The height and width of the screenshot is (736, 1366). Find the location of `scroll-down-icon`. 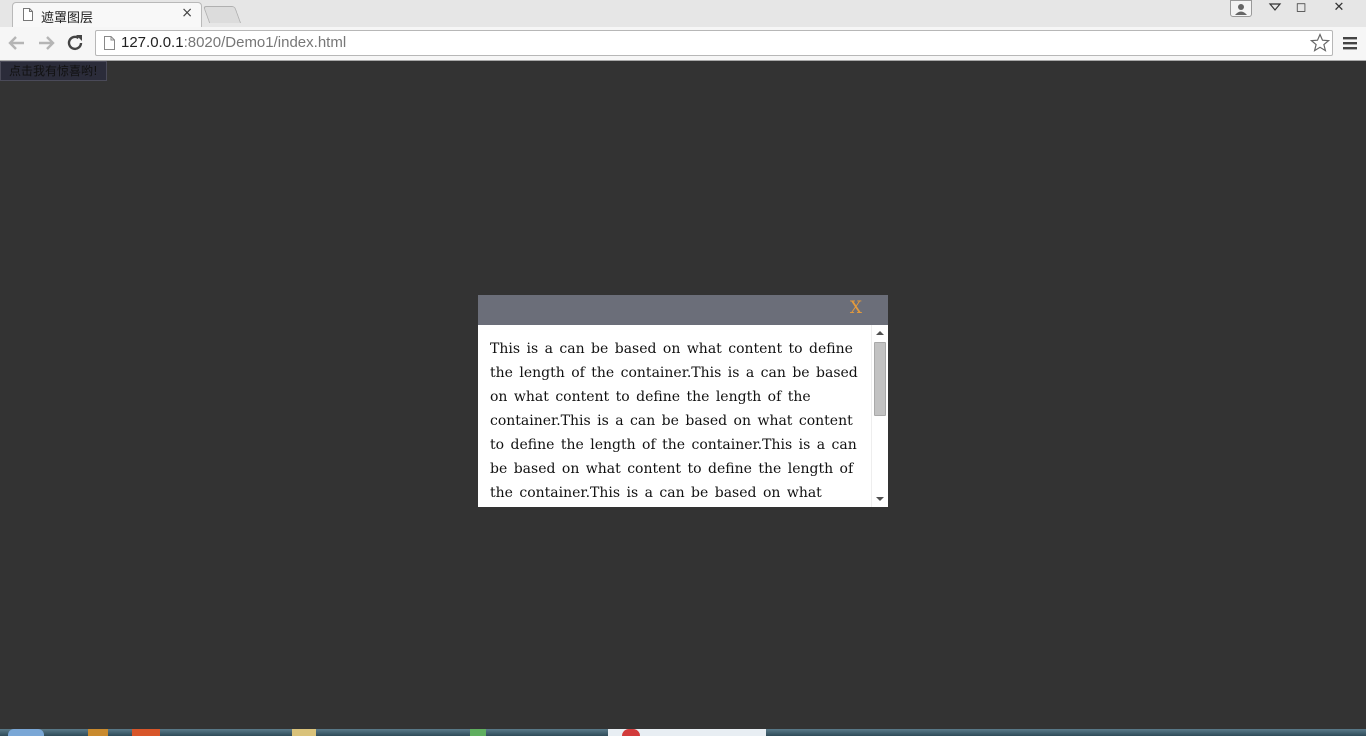

scroll-down-icon is located at coordinates (880, 499).